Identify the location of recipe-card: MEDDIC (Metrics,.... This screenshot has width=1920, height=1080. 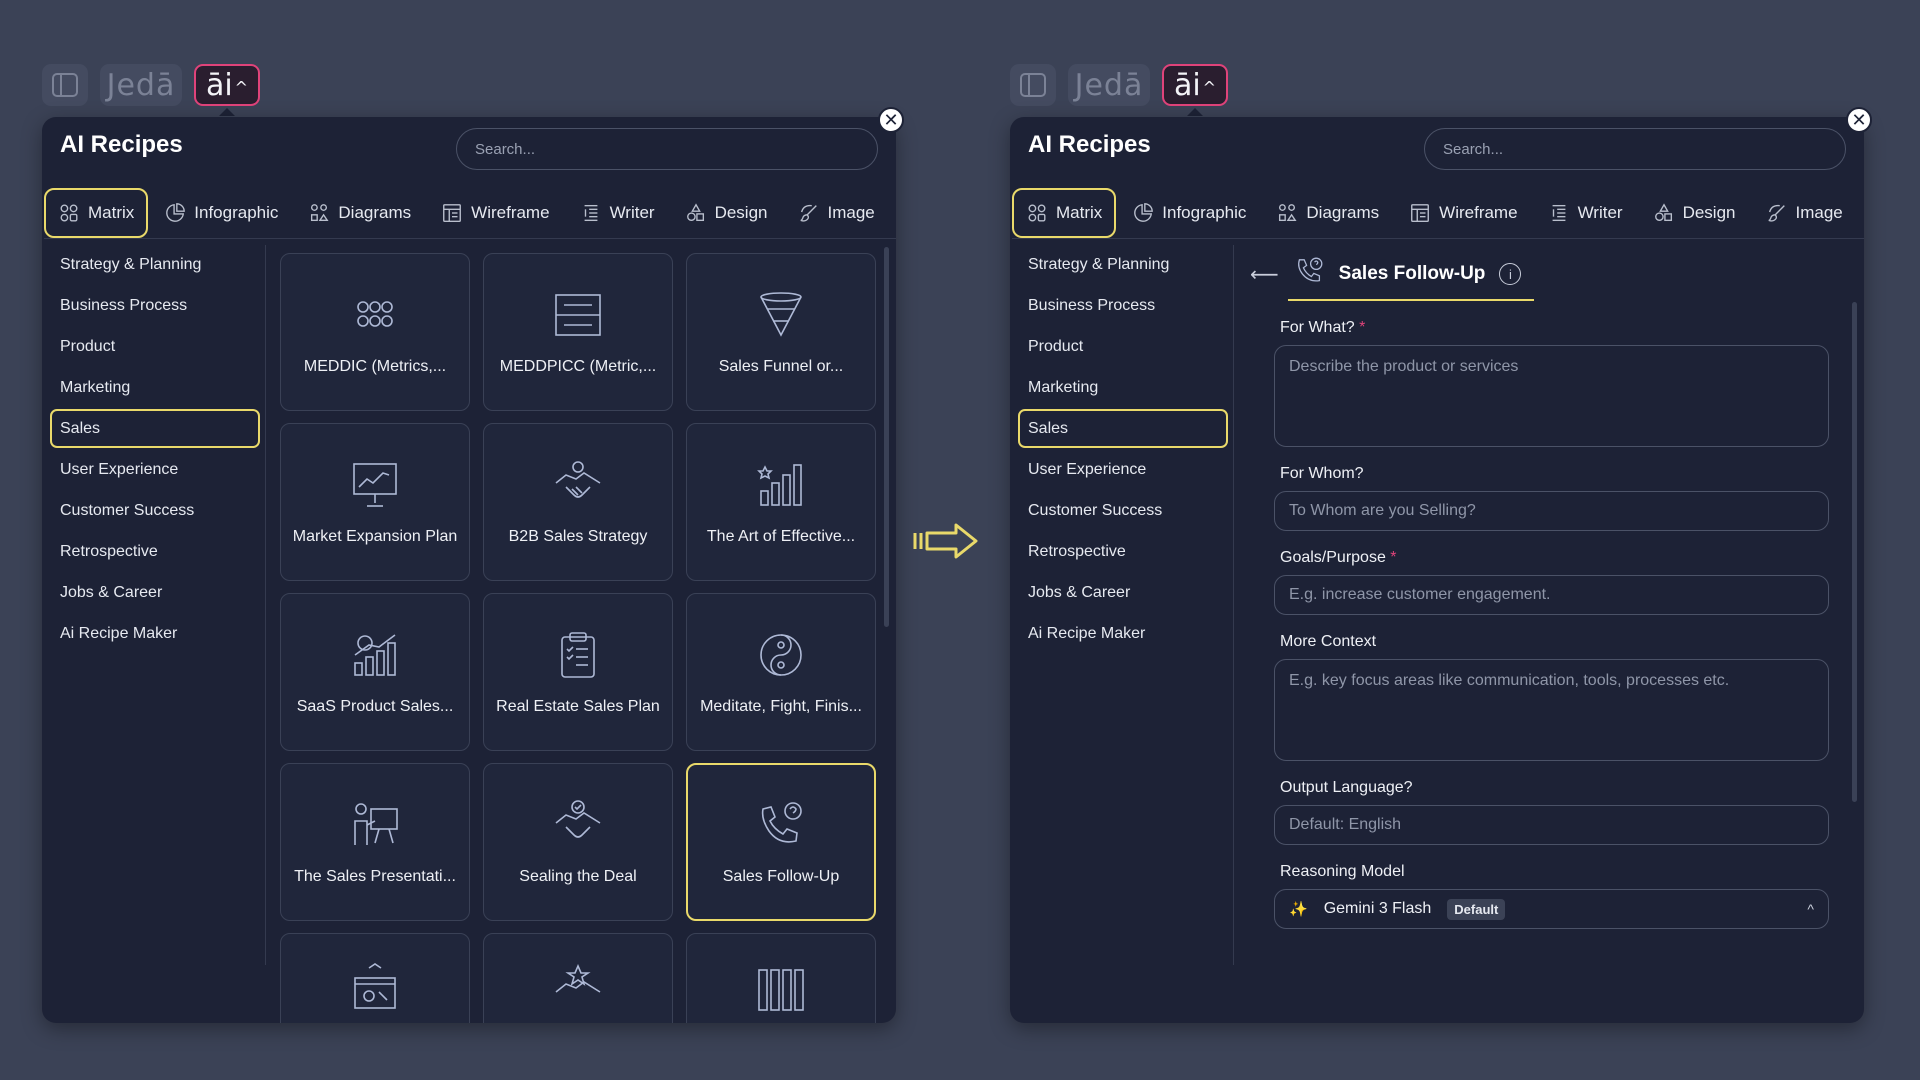
(375, 332).